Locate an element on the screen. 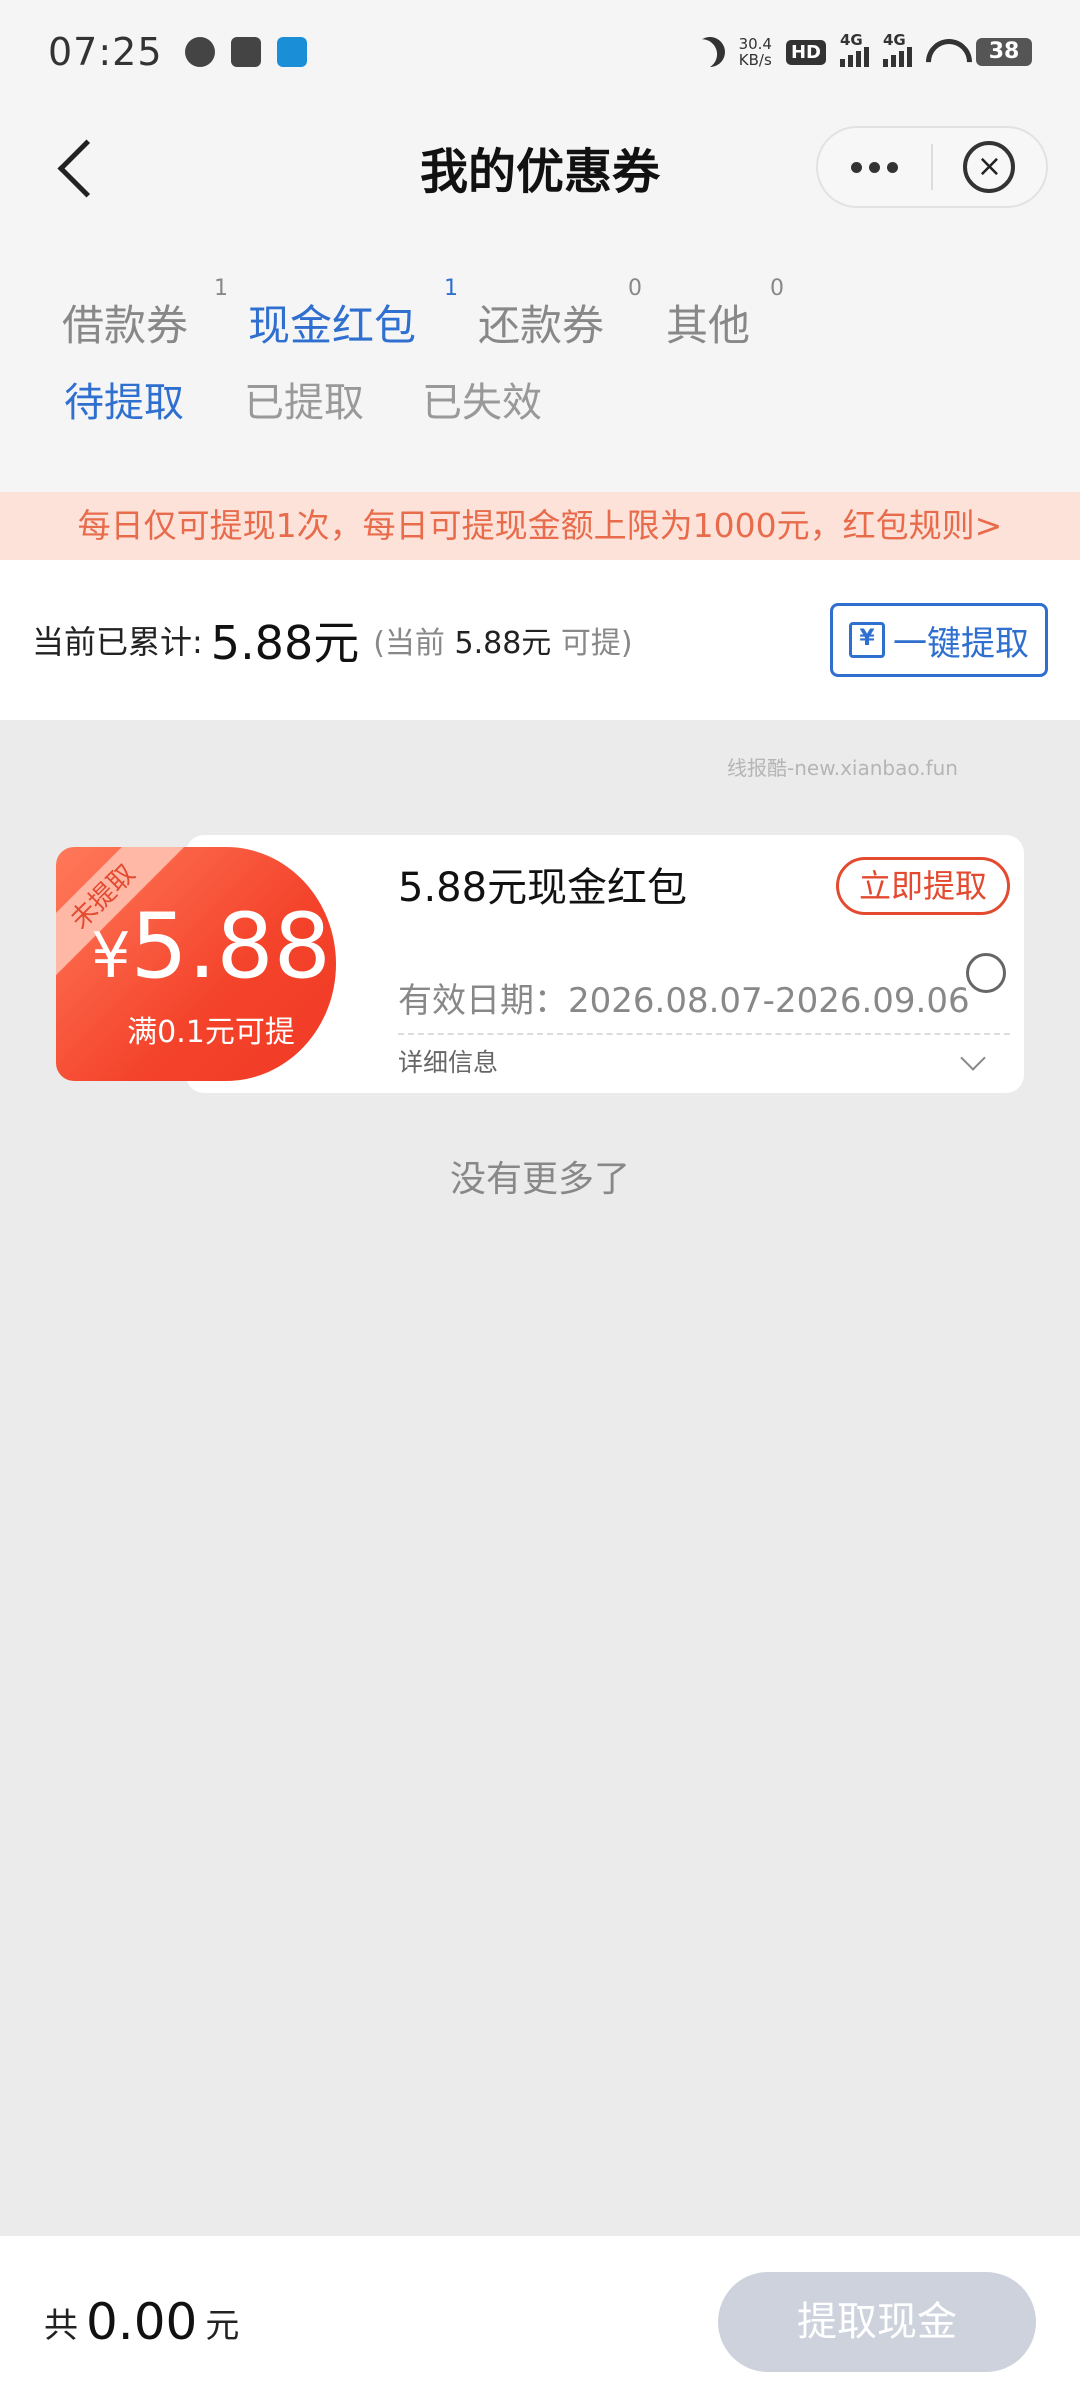 Image resolution: width=1080 pixels, height=2408 pixels. subtab-claimed: 已提取 is located at coordinates (304, 399).